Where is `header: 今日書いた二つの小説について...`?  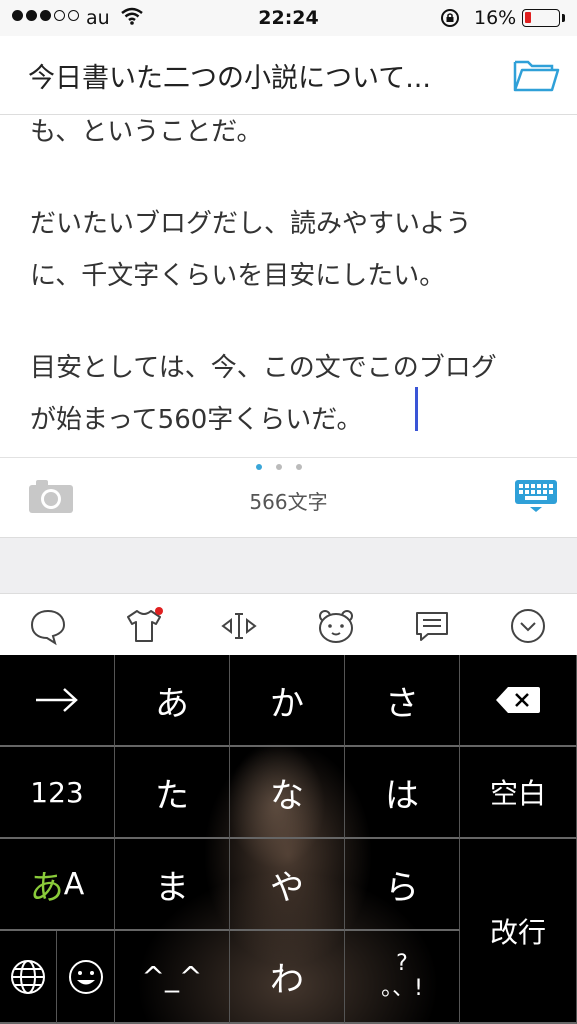
header: 今日書いた二つの小説について... is located at coordinates (288, 75).